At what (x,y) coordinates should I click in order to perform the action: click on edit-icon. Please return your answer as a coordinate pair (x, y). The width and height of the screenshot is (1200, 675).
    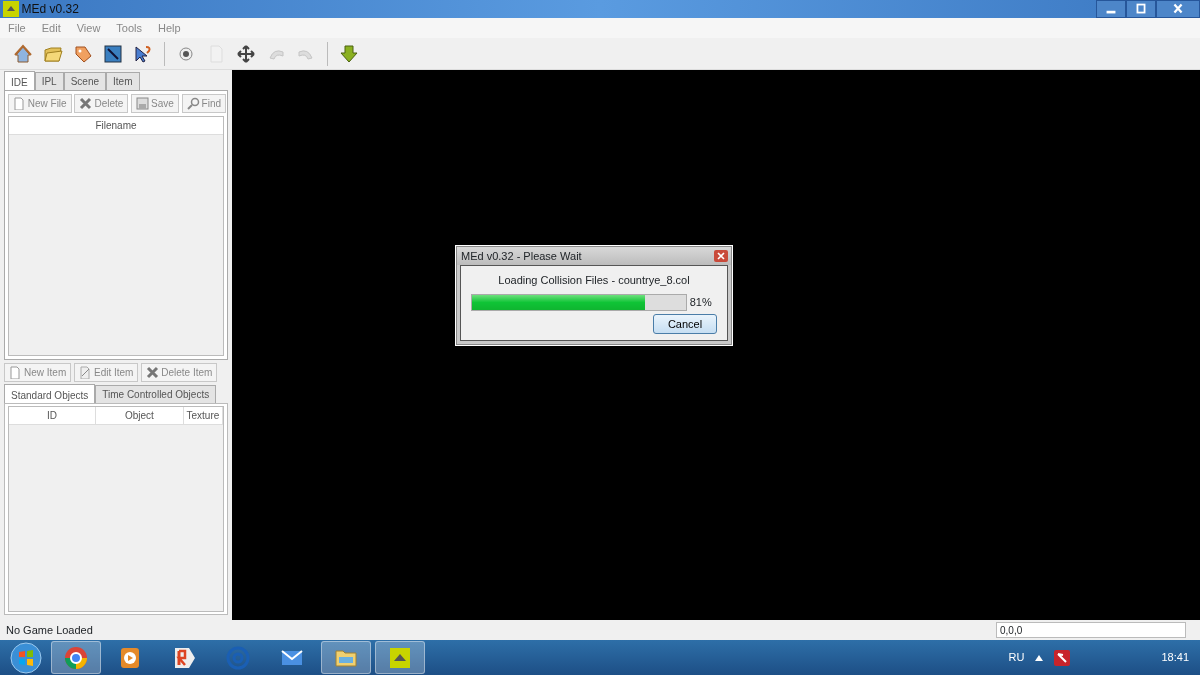
    Looking at the image, I should click on (85, 372).